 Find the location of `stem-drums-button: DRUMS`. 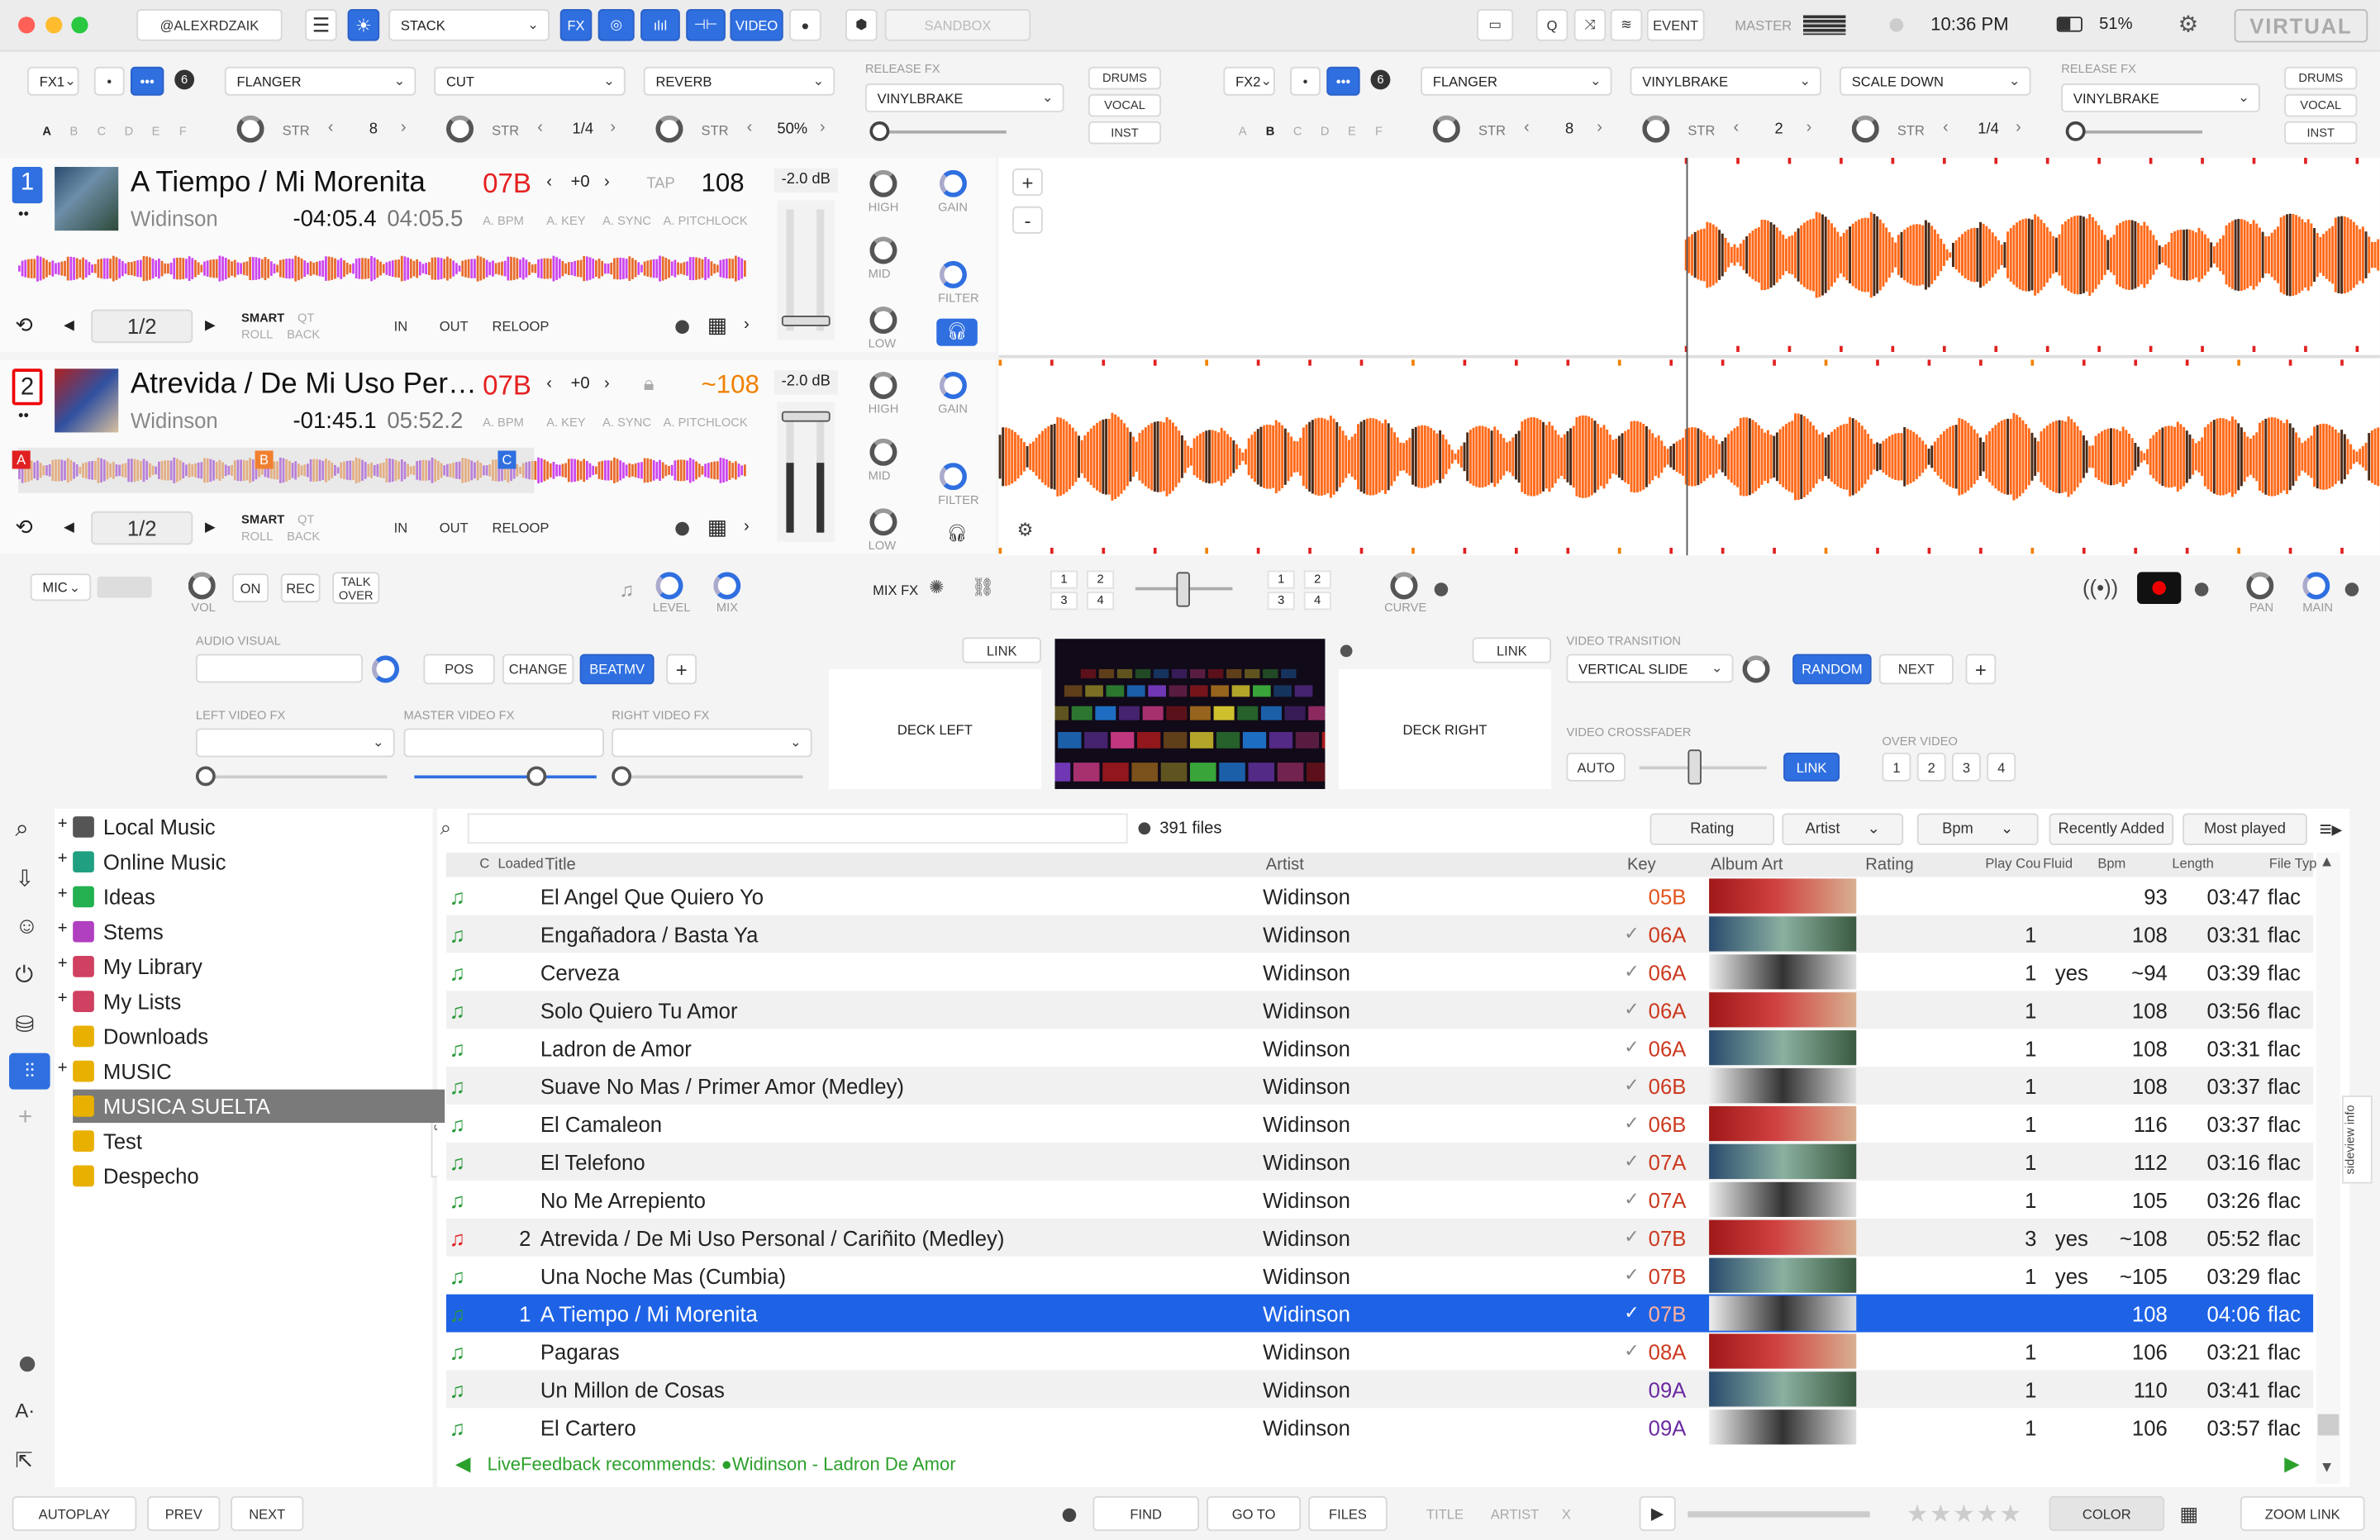

stem-drums-button: DRUMS is located at coordinates (1125, 78).